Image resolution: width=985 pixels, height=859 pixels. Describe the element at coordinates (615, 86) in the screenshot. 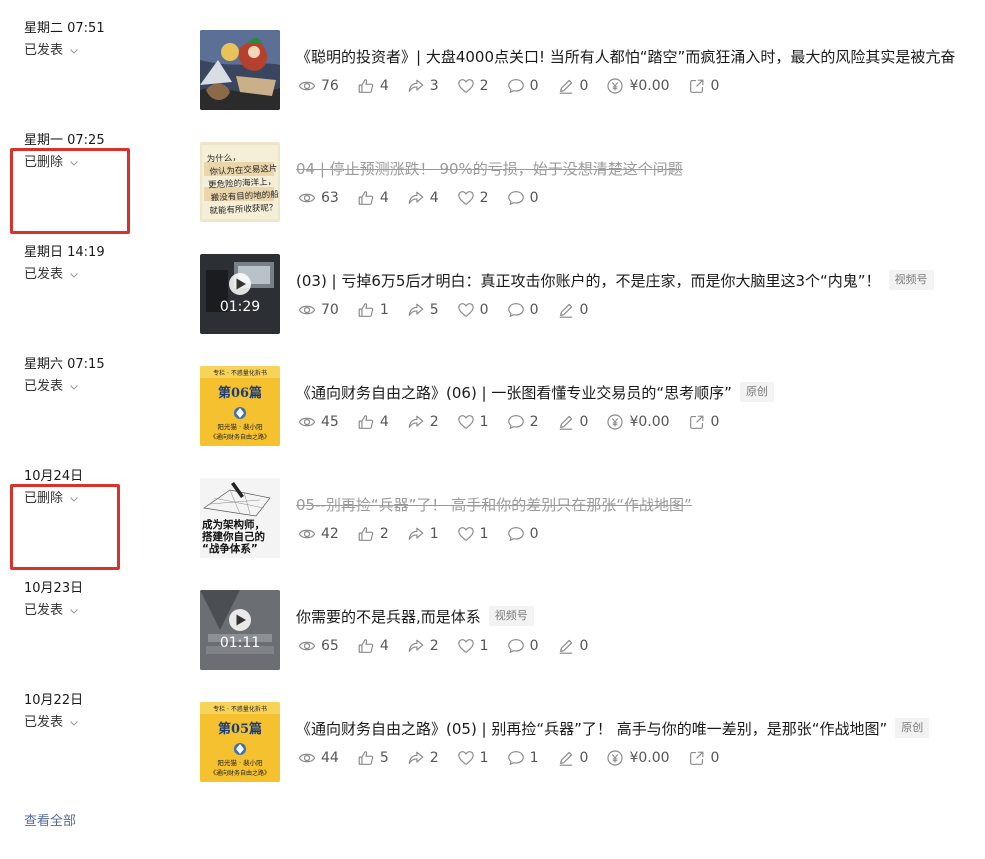

I see `reward-yen-icon` at that location.